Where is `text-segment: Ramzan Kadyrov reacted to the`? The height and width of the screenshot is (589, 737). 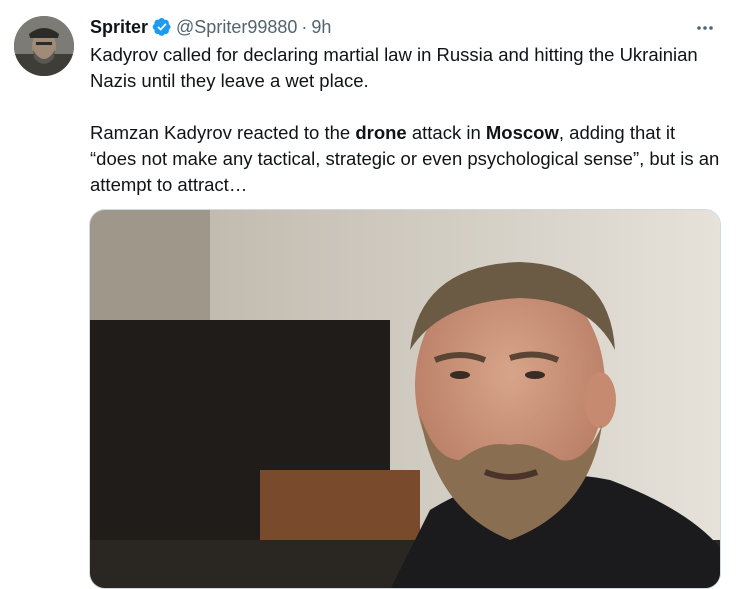
text-segment: Ramzan Kadyrov reacted to the is located at coordinates (223, 132).